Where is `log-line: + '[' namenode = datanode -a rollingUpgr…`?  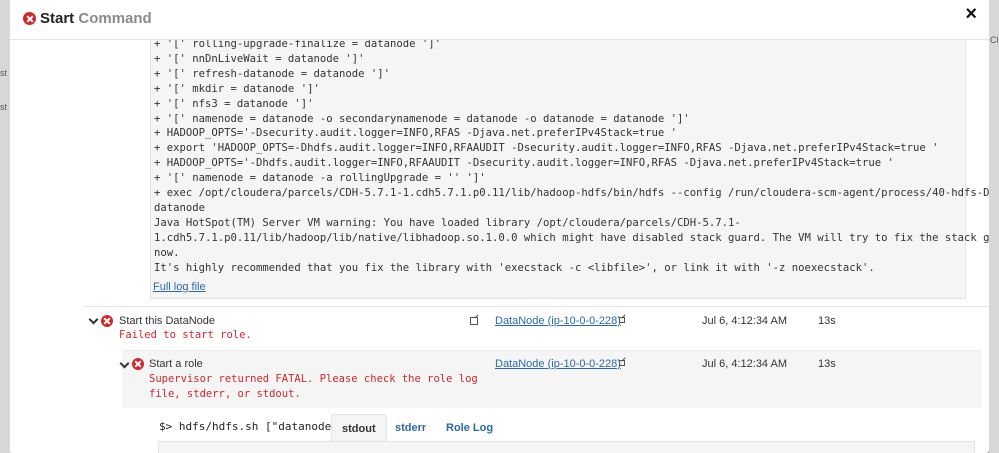 log-line: + '[' namenode = datanode -a rollingUpgr… is located at coordinates (320, 178).